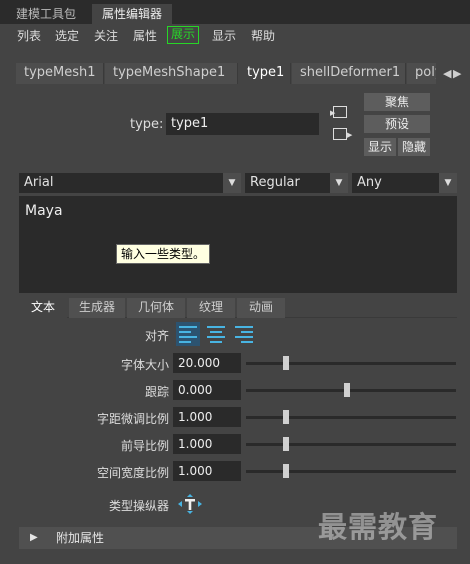 This screenshot has width=470, height=564. I want to click on menu-display: 显示, so click(224, 36).